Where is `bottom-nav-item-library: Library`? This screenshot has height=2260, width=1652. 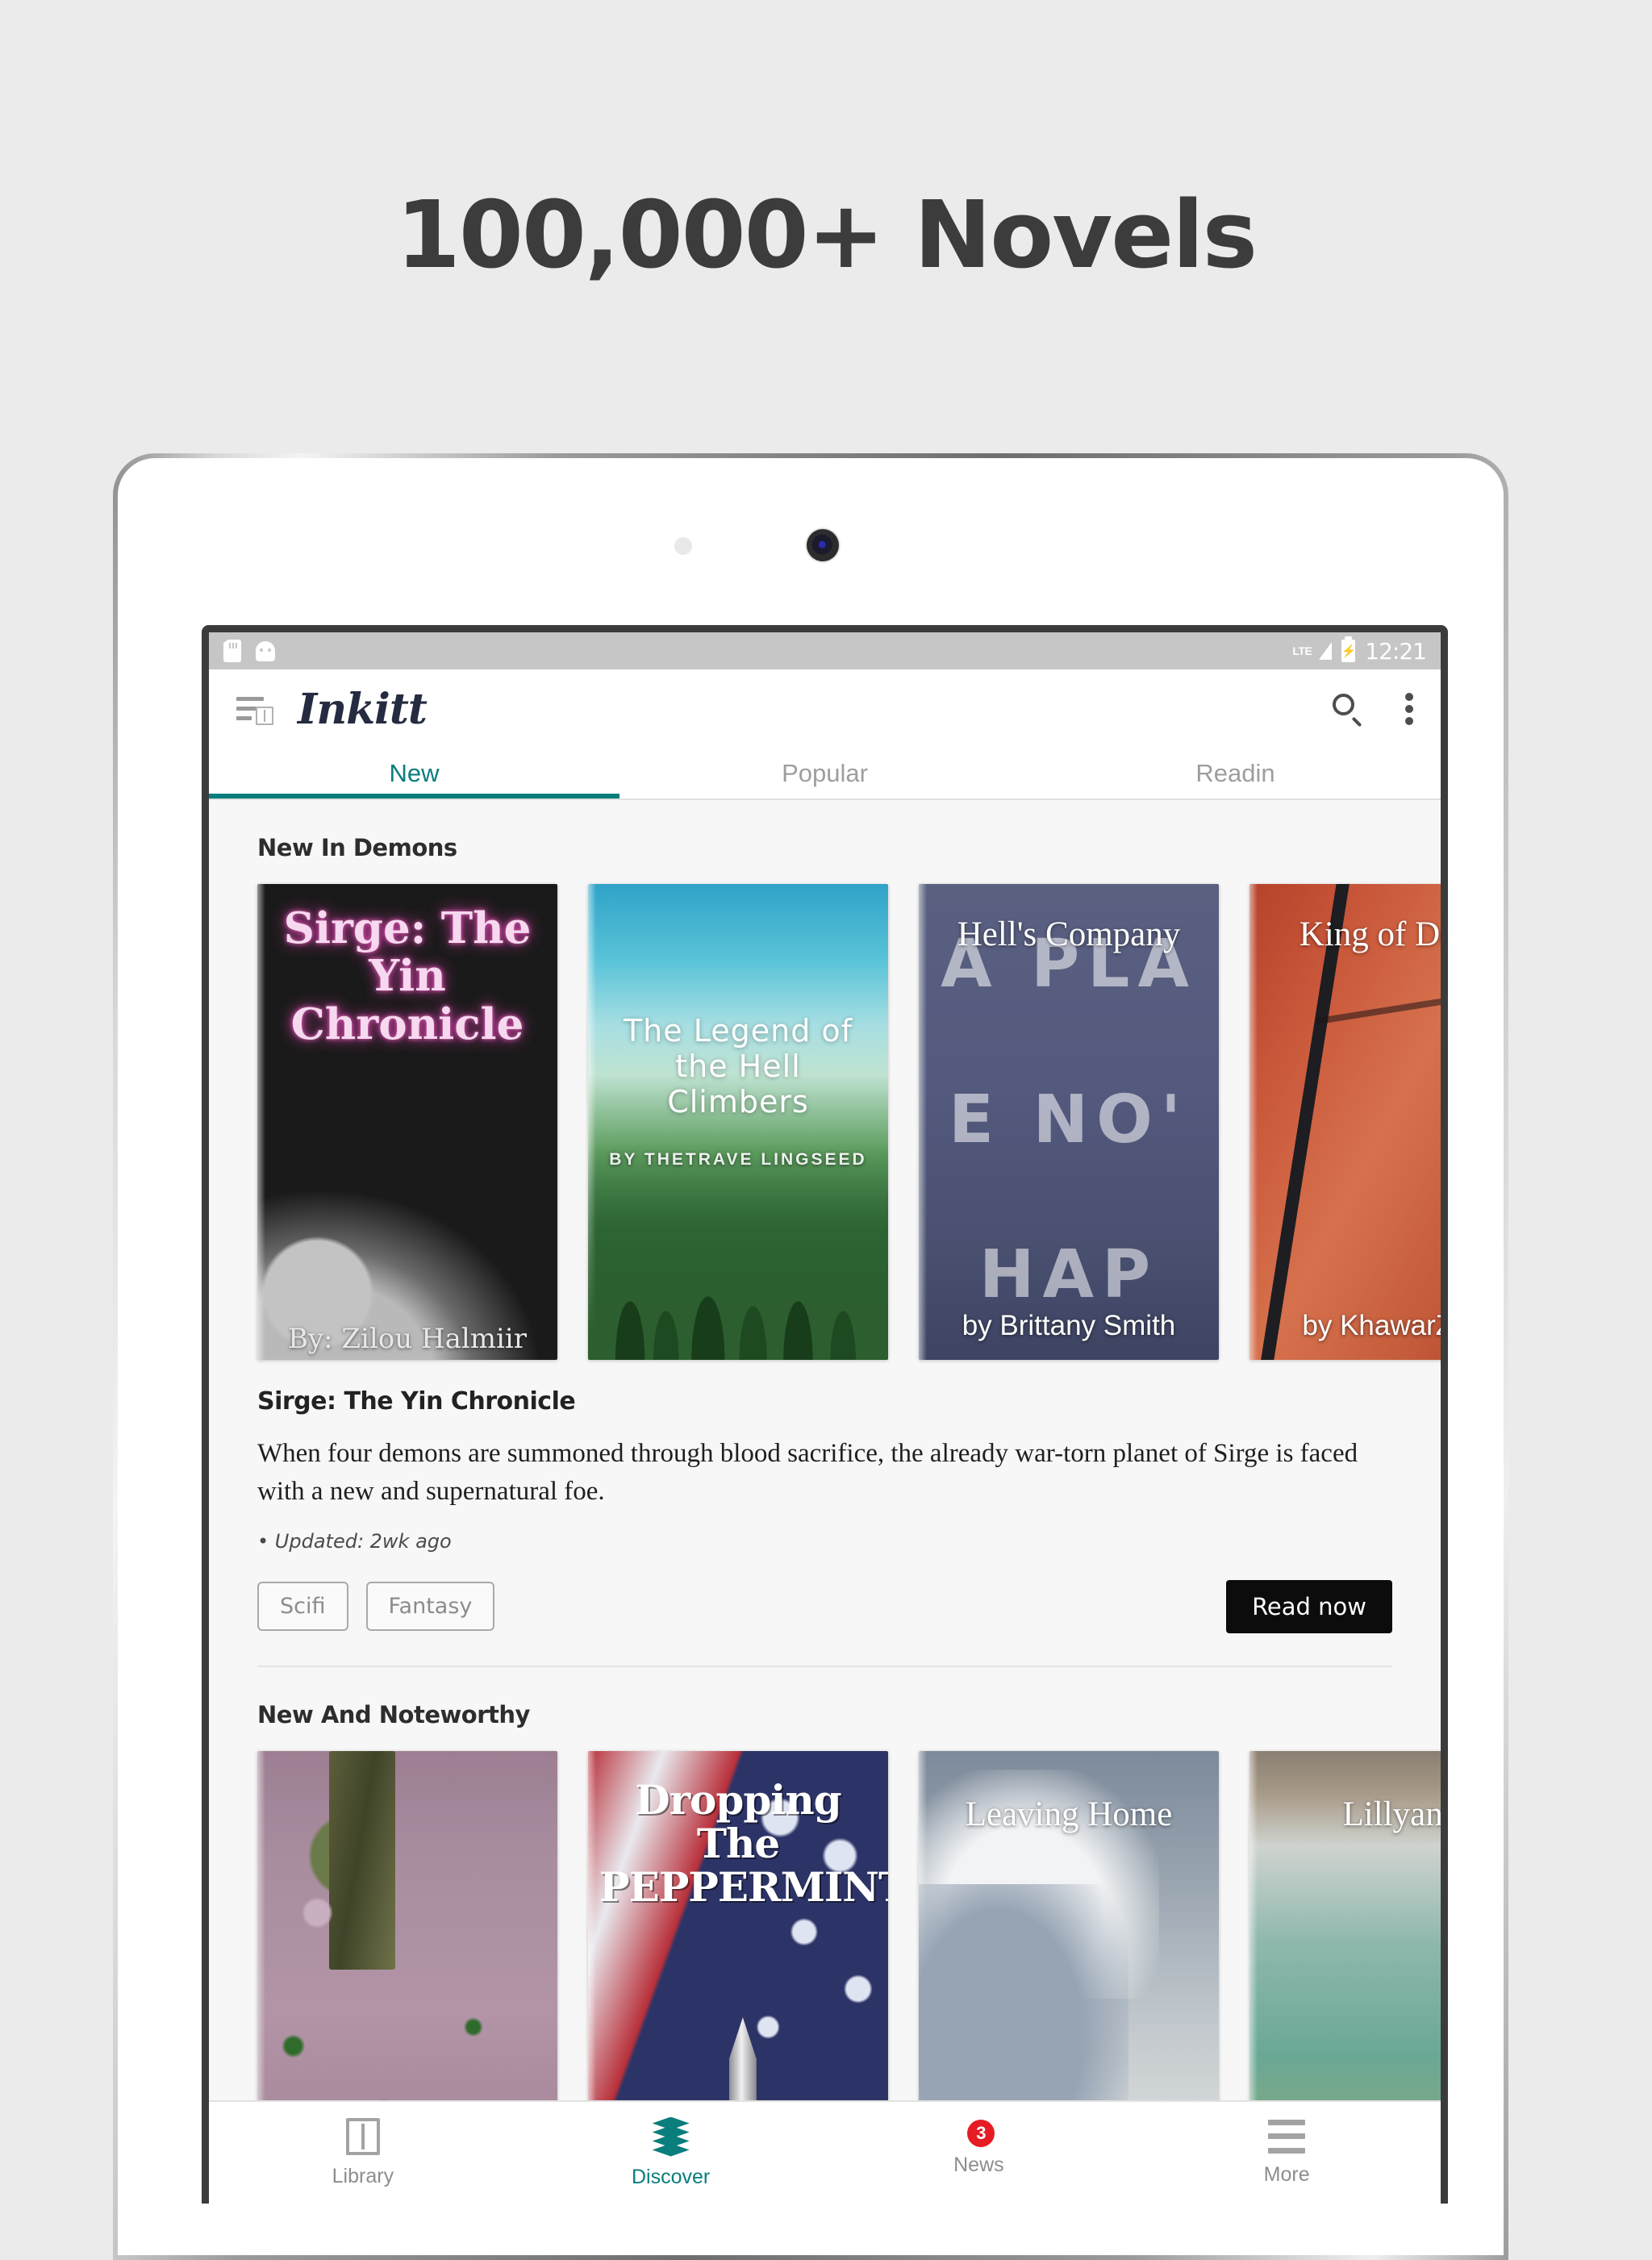 bottom-nav-item-library: Library is located at coordinates (363, 2152).